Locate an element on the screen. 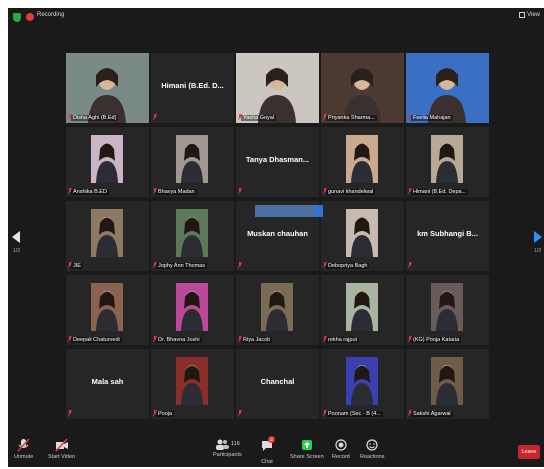  chat-badge: 2 is located at coordinates (271, 439).